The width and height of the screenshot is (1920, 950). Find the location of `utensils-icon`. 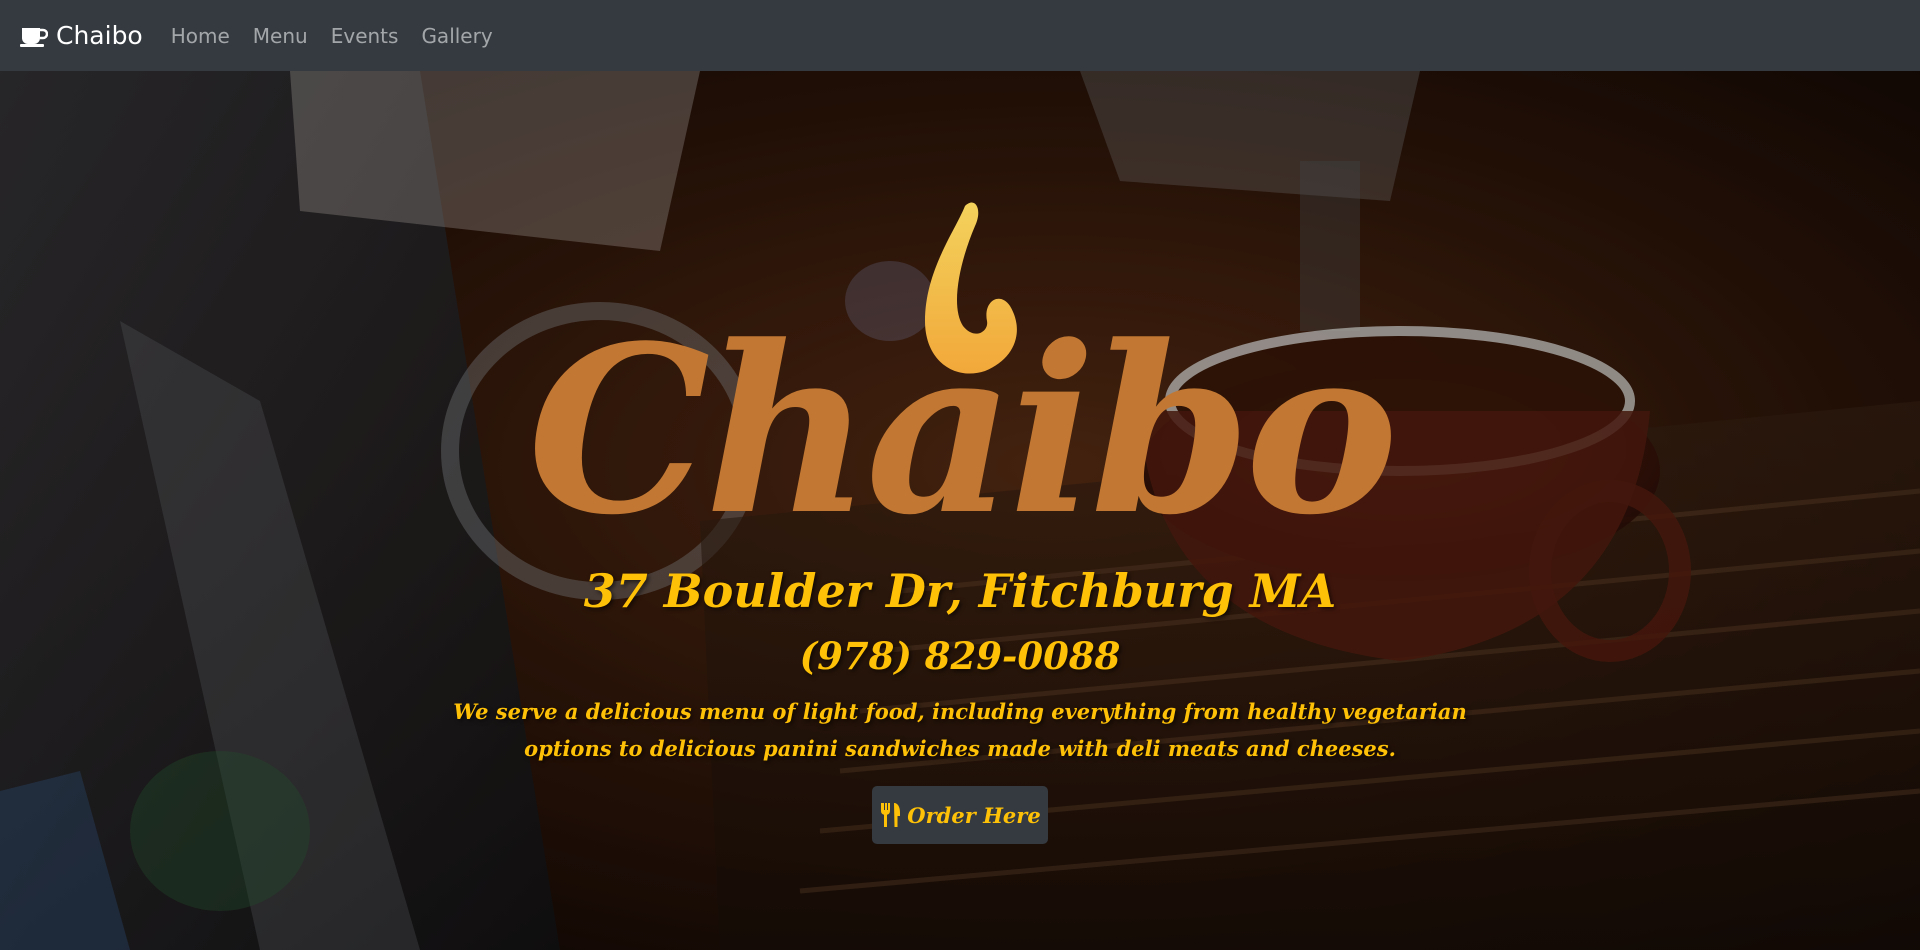

utensils-icon is located at coordinates (891, 815).